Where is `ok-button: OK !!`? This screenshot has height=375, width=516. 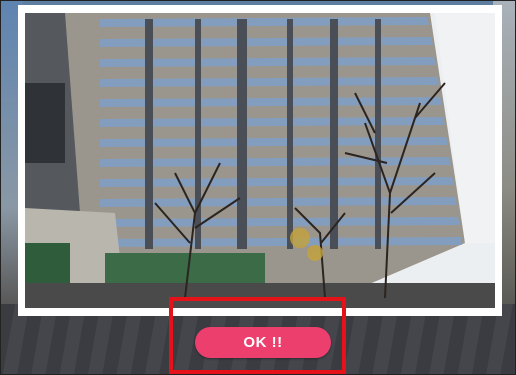
ok-button: OK !! is located at coordinates (263, 342).